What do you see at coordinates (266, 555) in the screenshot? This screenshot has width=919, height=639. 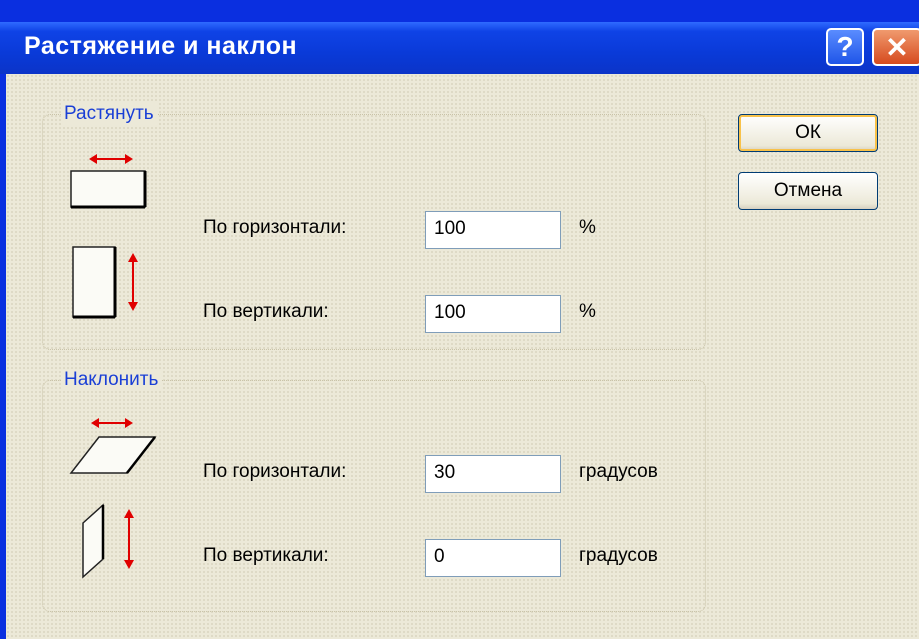 I see `skew-vertical-label: По вертикали:` at bounding box center [266, 555].